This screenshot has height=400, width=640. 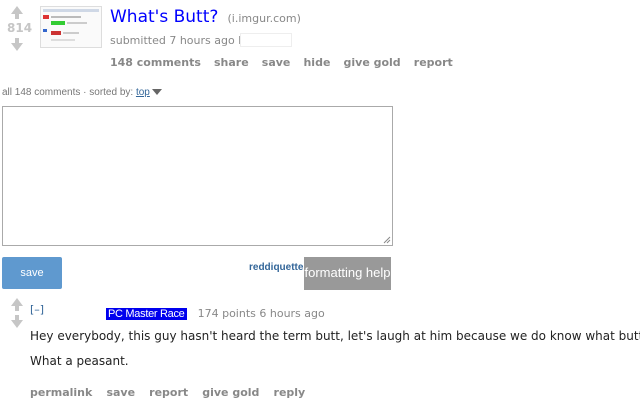 I want to click on comment-buttons: permalink save report give gold reply, so click(x=172, y=390).